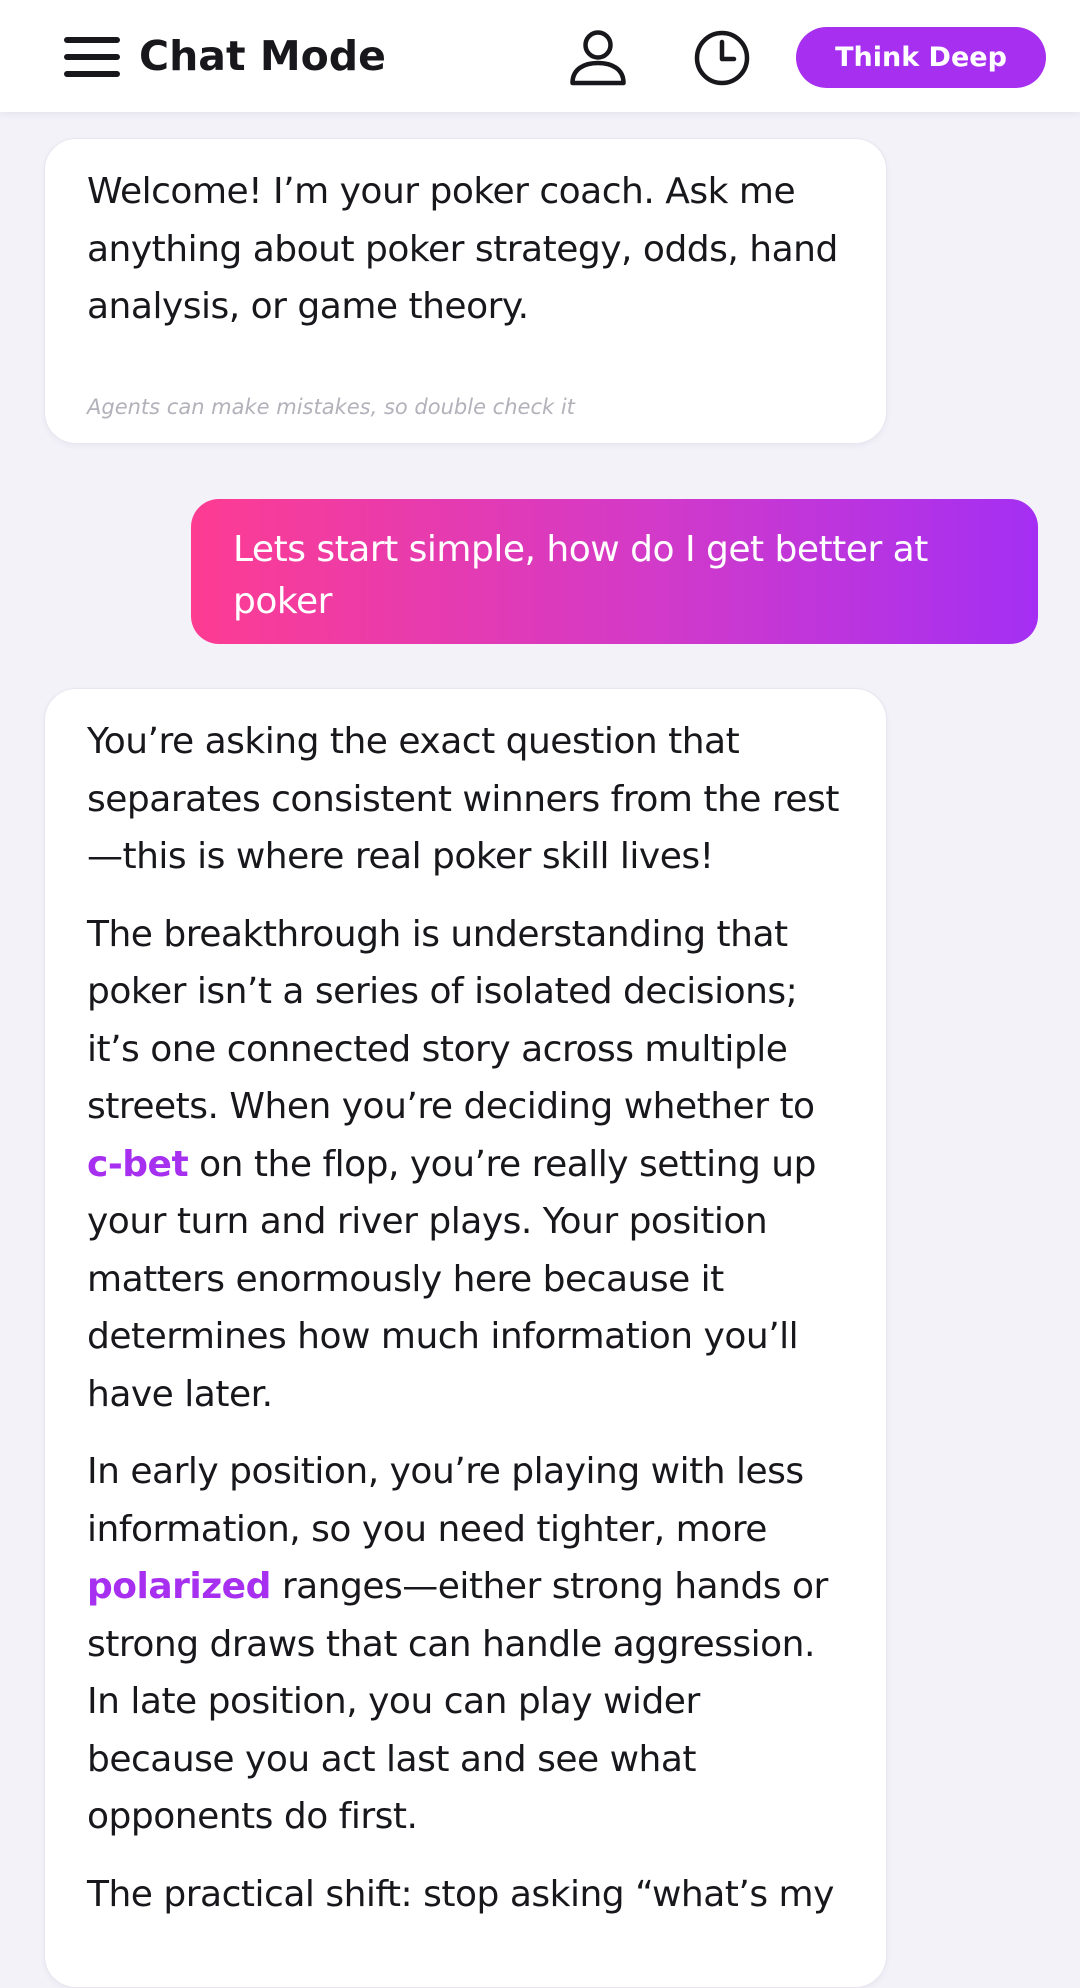 The image size is (1080, 1988). What do you see at coordinates (598, 58) in the screenshot?
I see `user-icon` at bounding box center [598, 58].